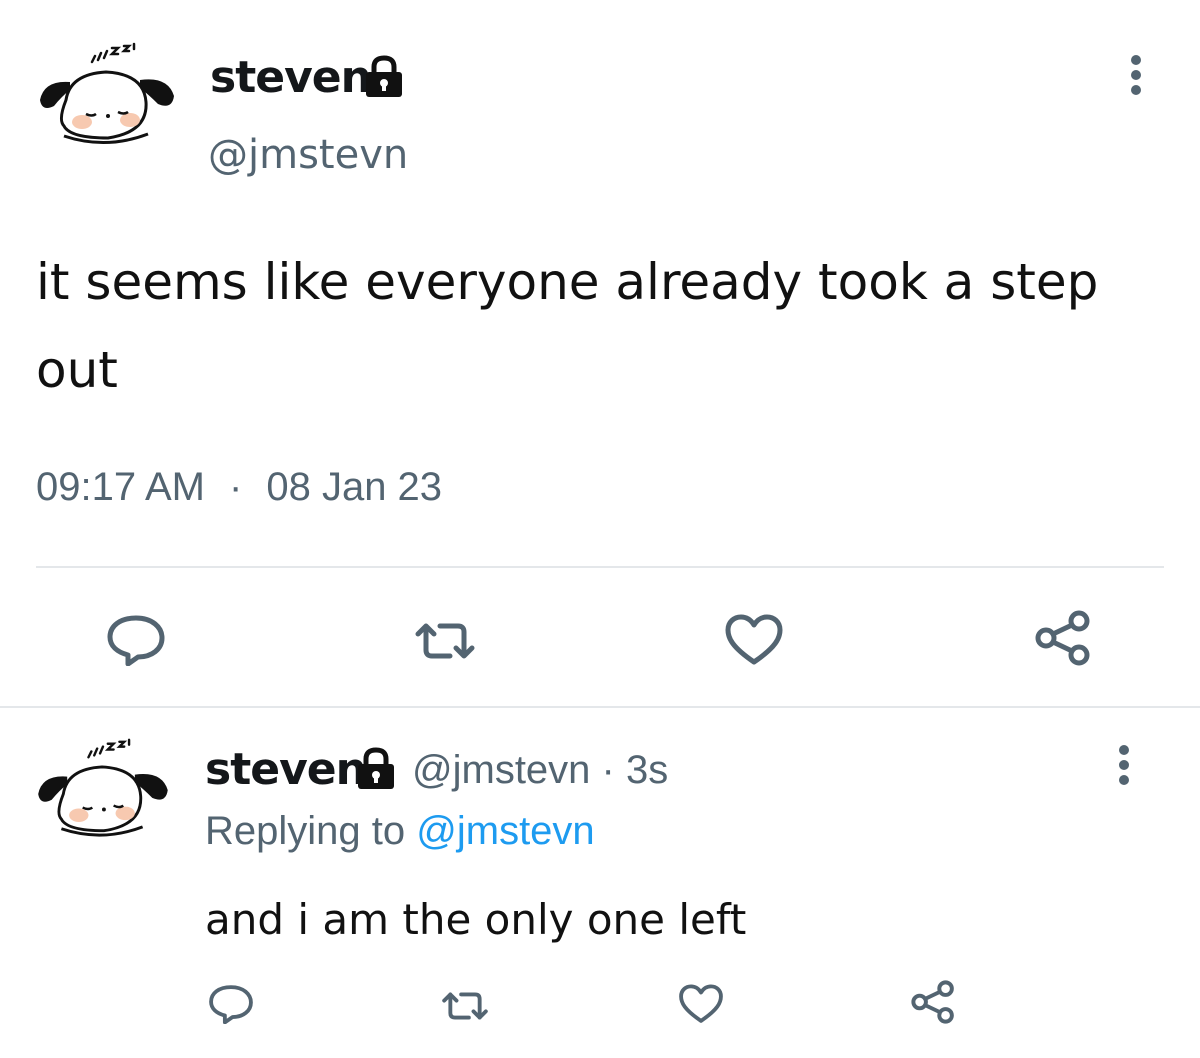  What do you see at coordinates (505, 831) in the screenshot?
I see `replying-mention-link: @jmstevn` at bounding box center [505, 831].